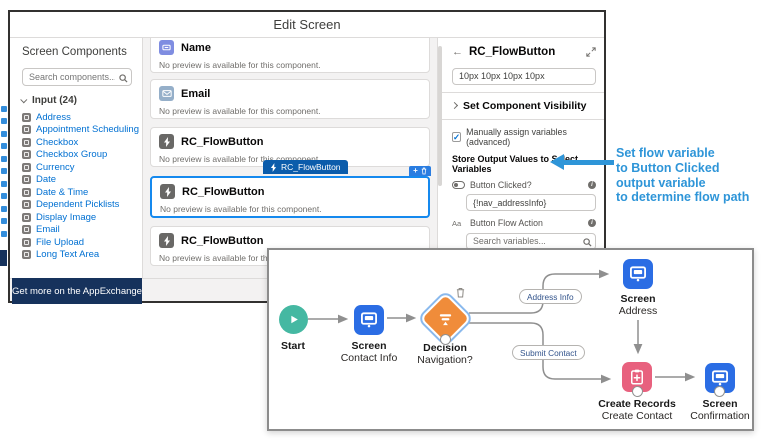  I want to click on visibility-section-label: Set Component Visibility, so click(525, 105).